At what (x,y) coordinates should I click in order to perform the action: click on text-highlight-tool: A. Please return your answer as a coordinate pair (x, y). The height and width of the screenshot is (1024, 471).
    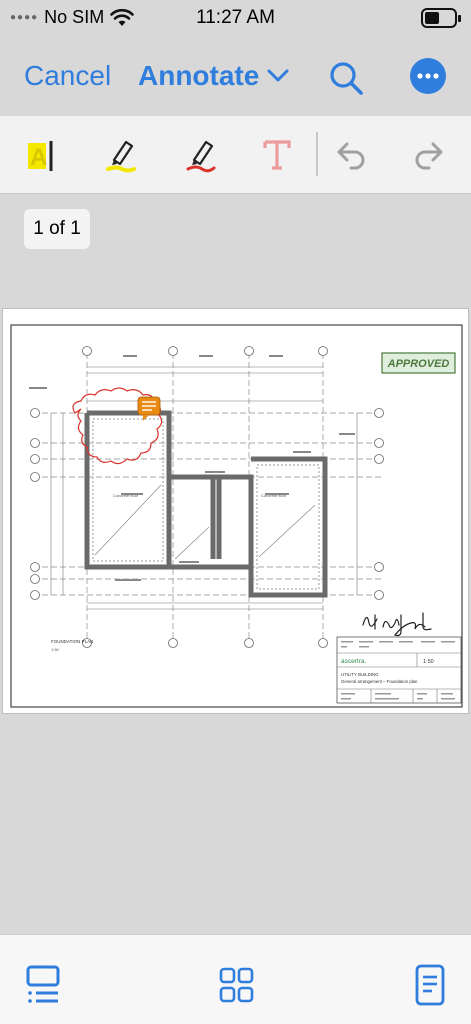
    Looking at the image, I should click on (41, 155).